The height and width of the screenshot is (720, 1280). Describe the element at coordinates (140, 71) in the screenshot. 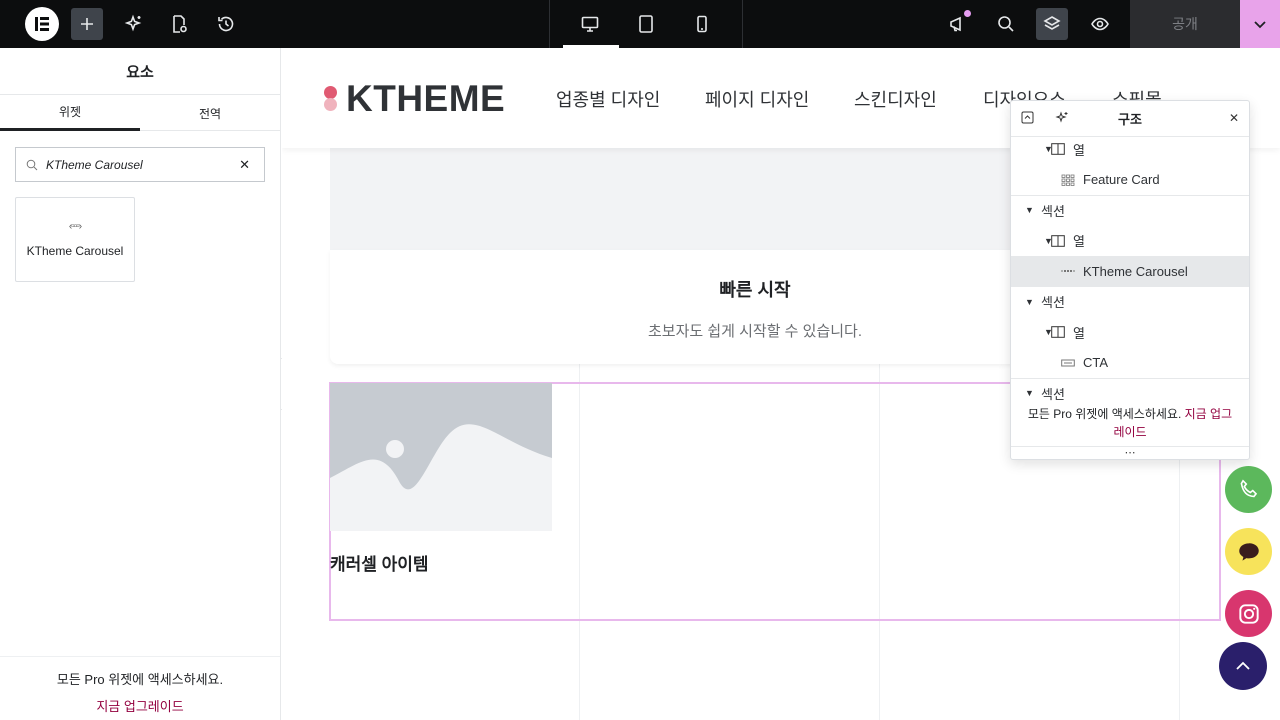

I see `panel-title: 요소` at that location.